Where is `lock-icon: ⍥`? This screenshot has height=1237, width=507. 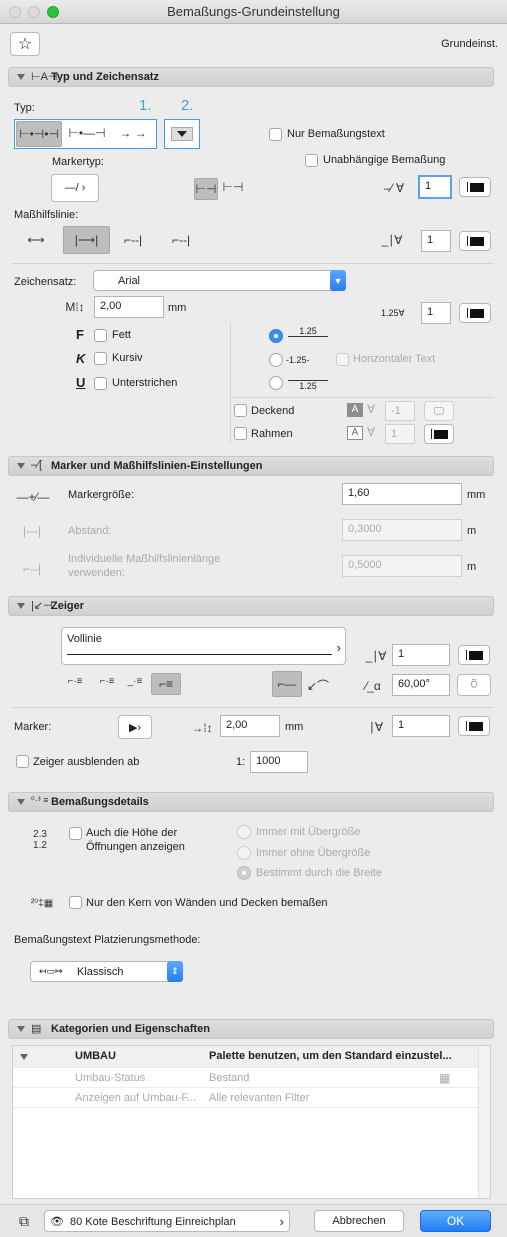 lock-icon: ⍥ is located at coordinates (474, 684).